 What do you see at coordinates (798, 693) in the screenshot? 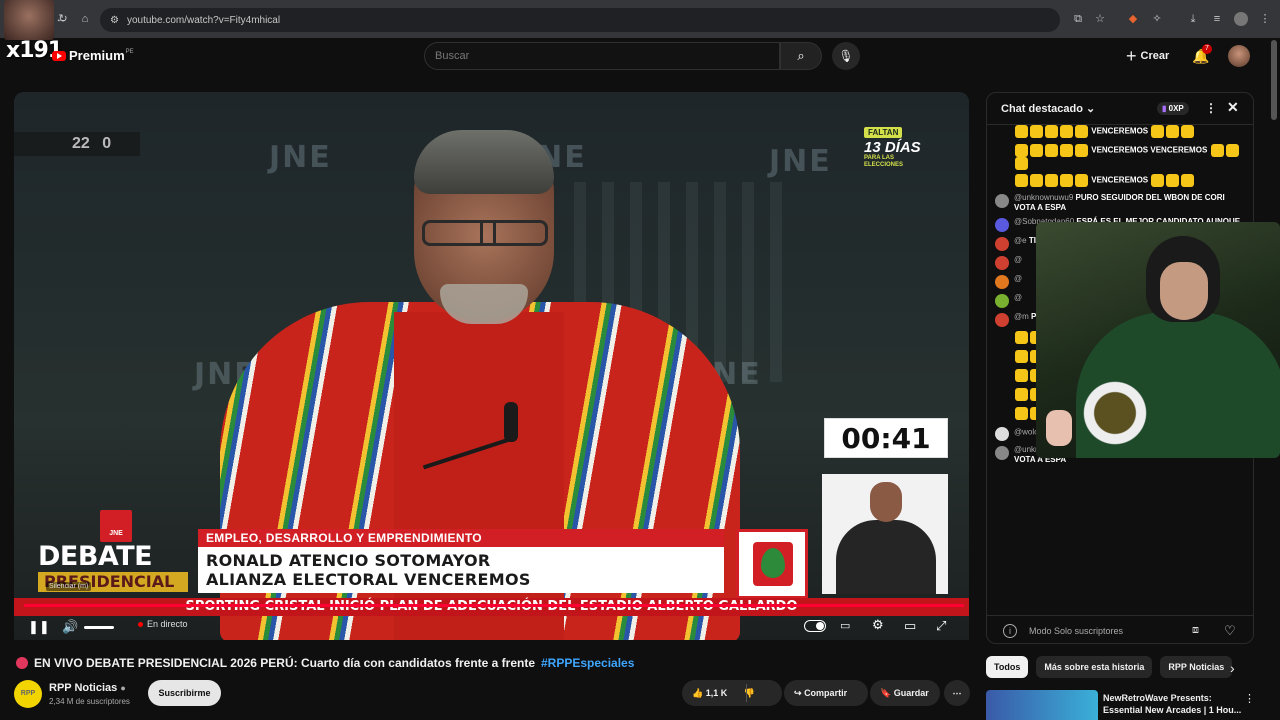
I see `share-icon: ↪` at bounding box center [798, 693].